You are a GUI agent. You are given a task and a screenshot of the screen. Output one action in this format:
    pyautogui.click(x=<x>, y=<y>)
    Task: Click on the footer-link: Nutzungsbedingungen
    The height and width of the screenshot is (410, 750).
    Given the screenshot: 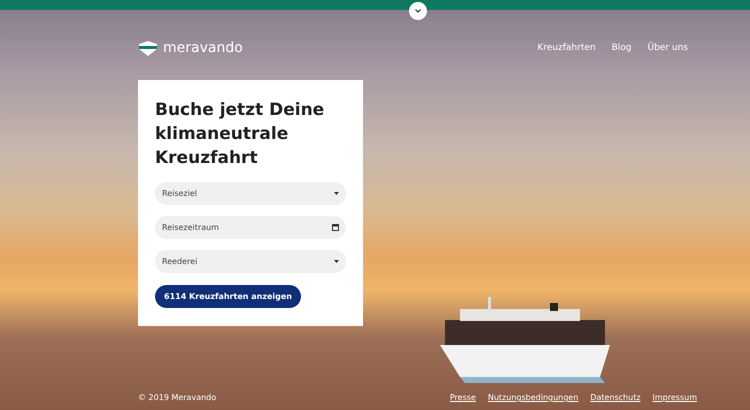 What is the action you would take?
    pyautogui.click(x=533, y=397)
    